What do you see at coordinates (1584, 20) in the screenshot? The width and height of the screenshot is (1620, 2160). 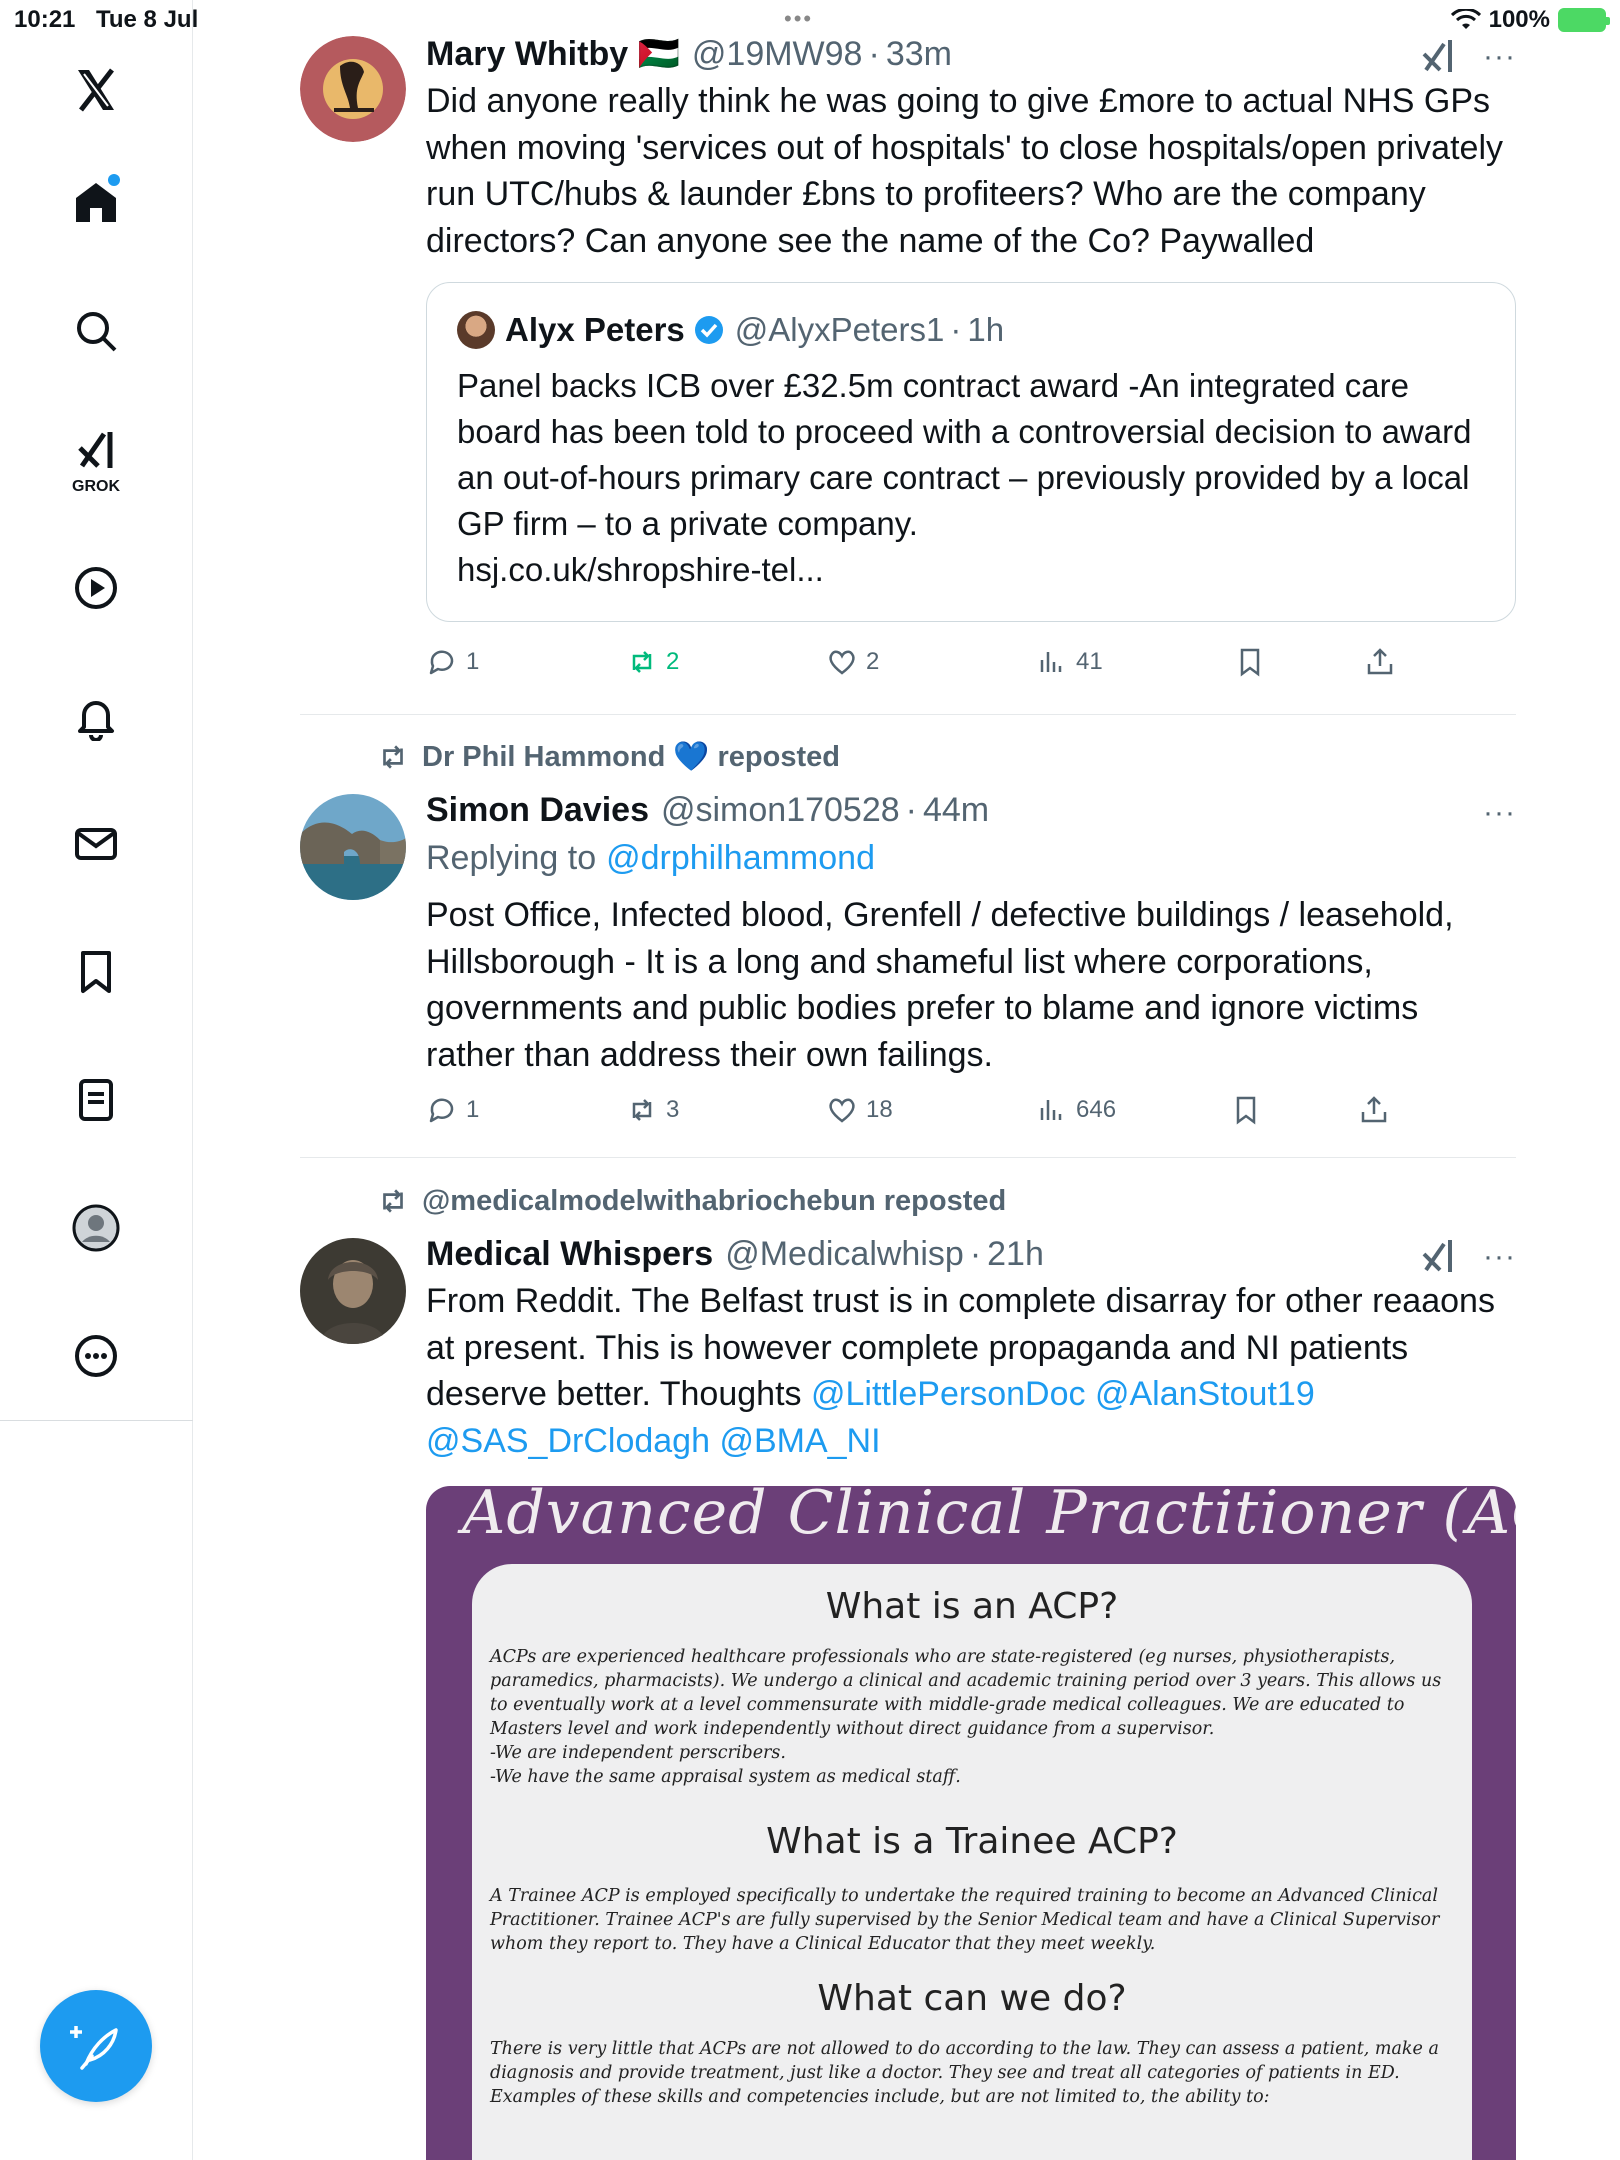 I see `battery-icon` at bounding box center [1584, 20].